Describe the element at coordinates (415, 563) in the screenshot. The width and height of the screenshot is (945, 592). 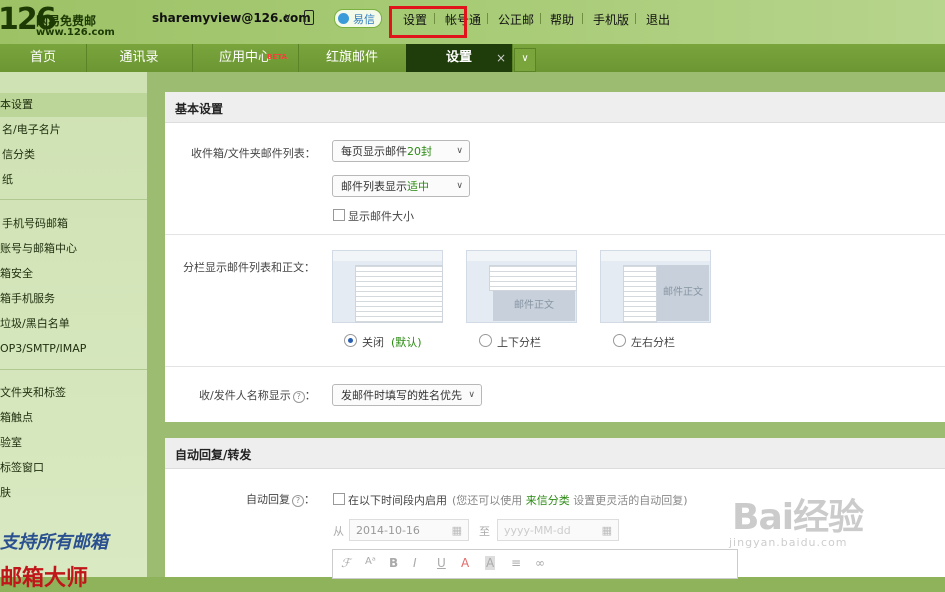
I see `italic-icon: I` at that location.